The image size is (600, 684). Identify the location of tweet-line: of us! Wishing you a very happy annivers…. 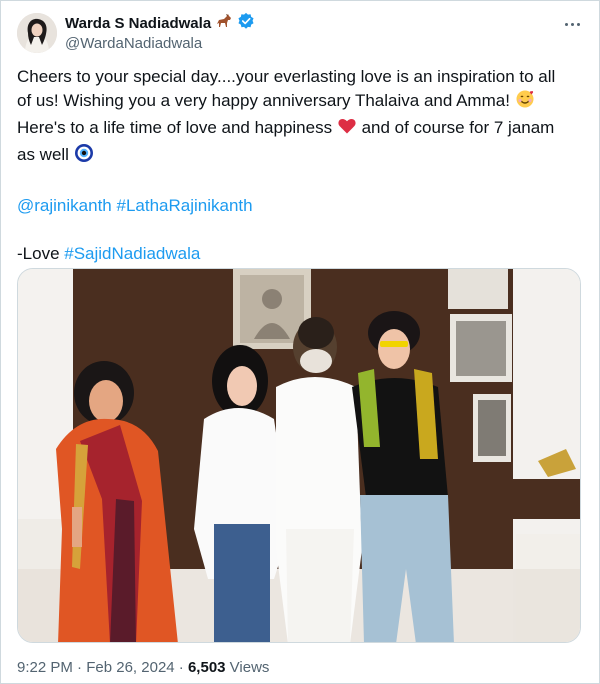
(299, 102).